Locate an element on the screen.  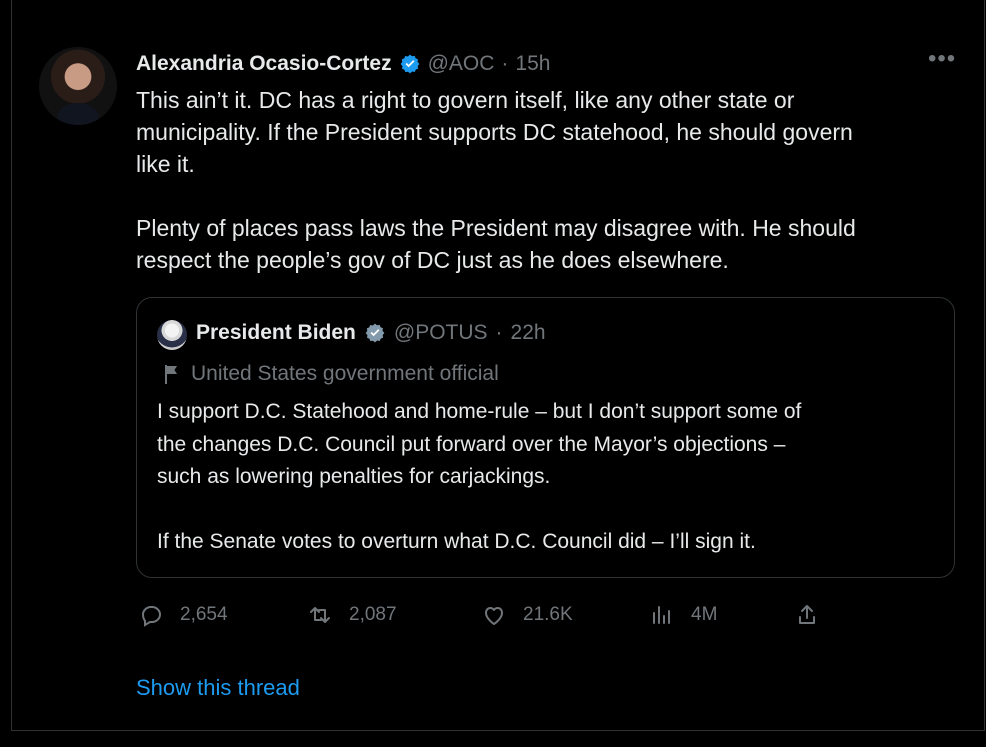
retweet-button: 2,087 is located at coordinates (351, 615).